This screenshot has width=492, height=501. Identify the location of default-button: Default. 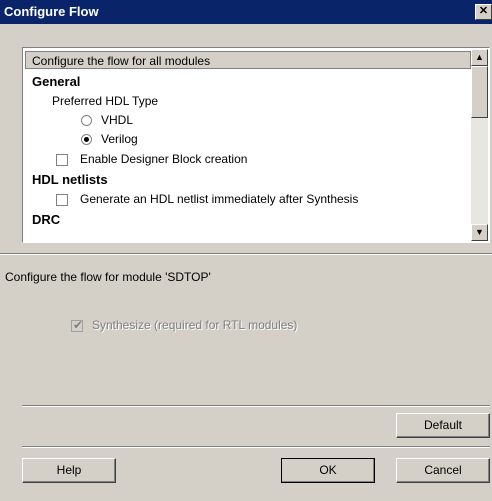
(443, 425).